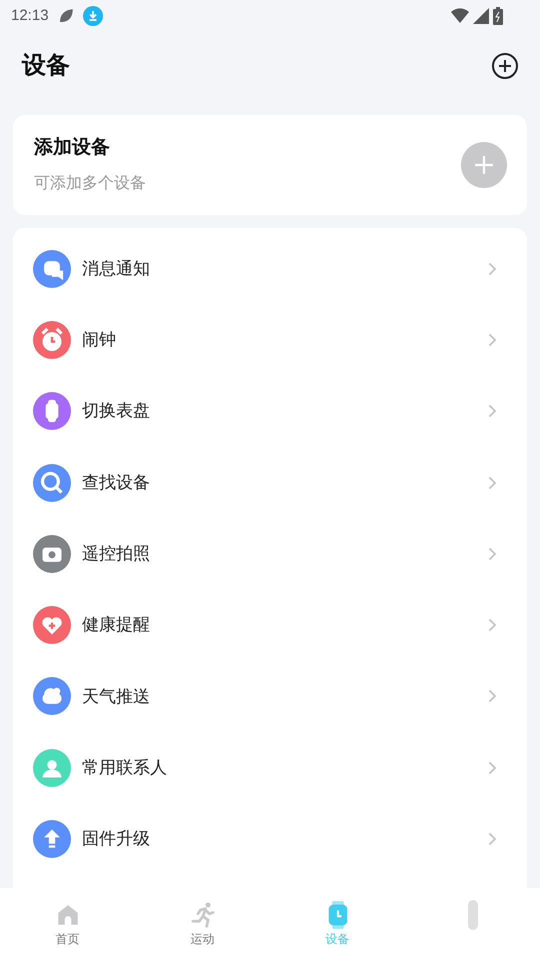  I want to click on add-device-button, so click(484, 165).